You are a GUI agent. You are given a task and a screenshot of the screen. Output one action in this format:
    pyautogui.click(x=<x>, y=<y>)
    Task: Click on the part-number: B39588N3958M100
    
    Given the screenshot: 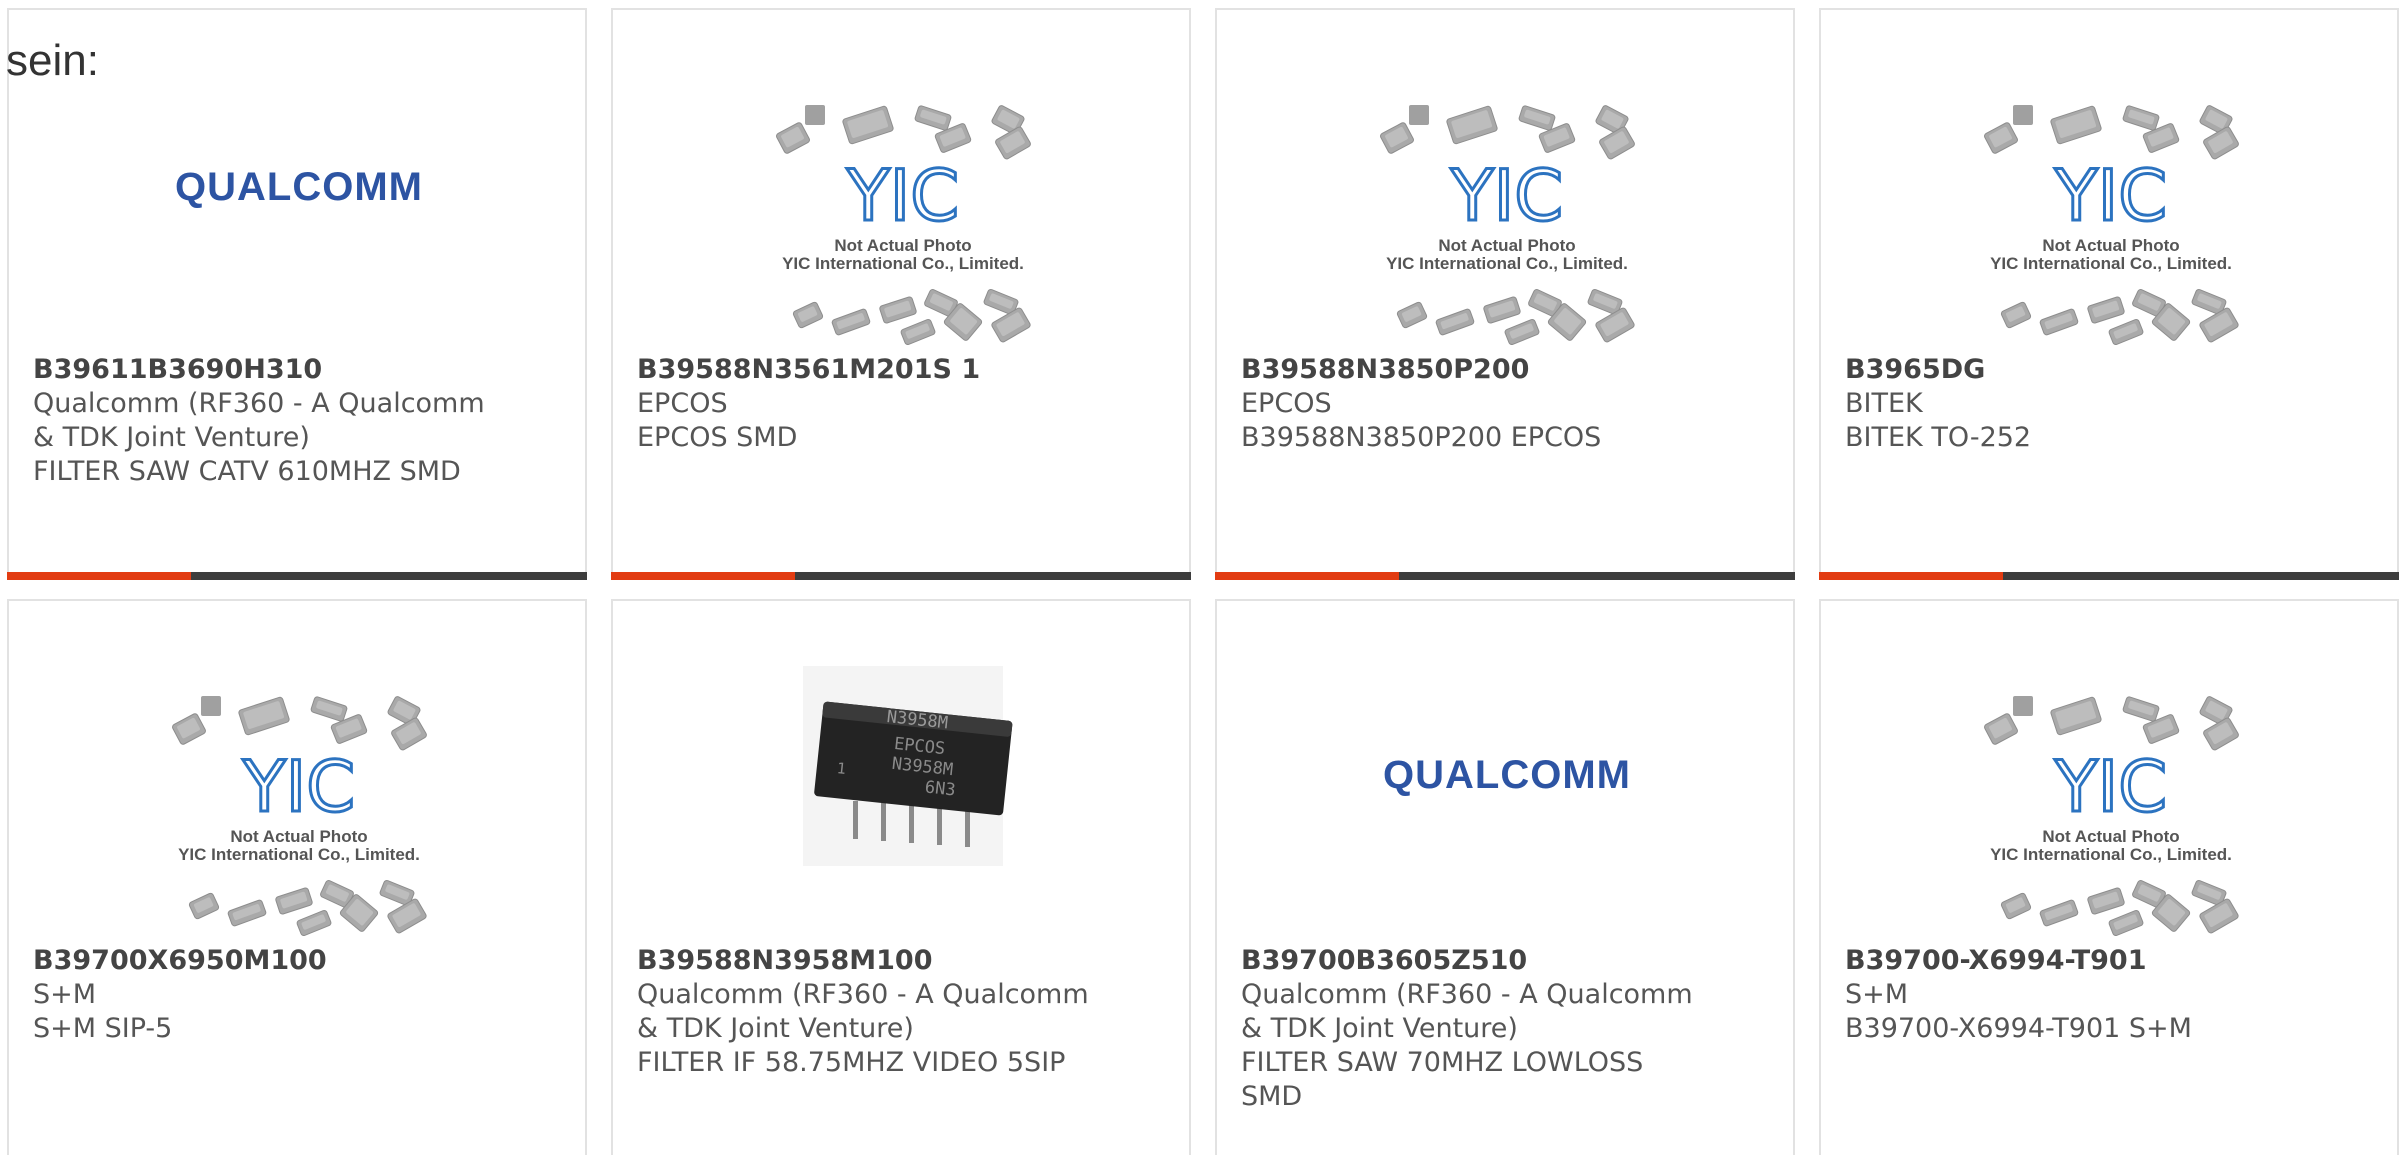 What is the action you would take?
    pyautogui.click(x=872, y=961)
    